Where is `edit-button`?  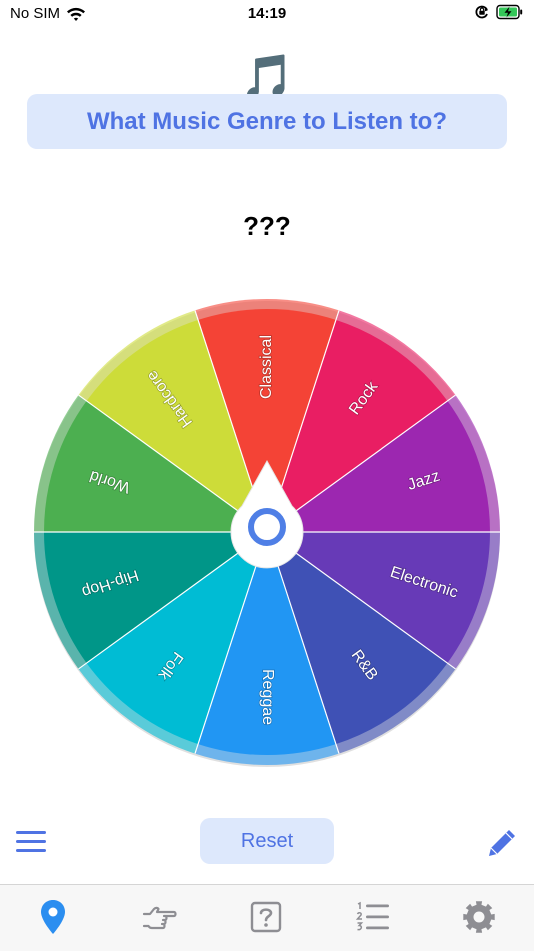 edit-button is located at coordinates (502, 843).